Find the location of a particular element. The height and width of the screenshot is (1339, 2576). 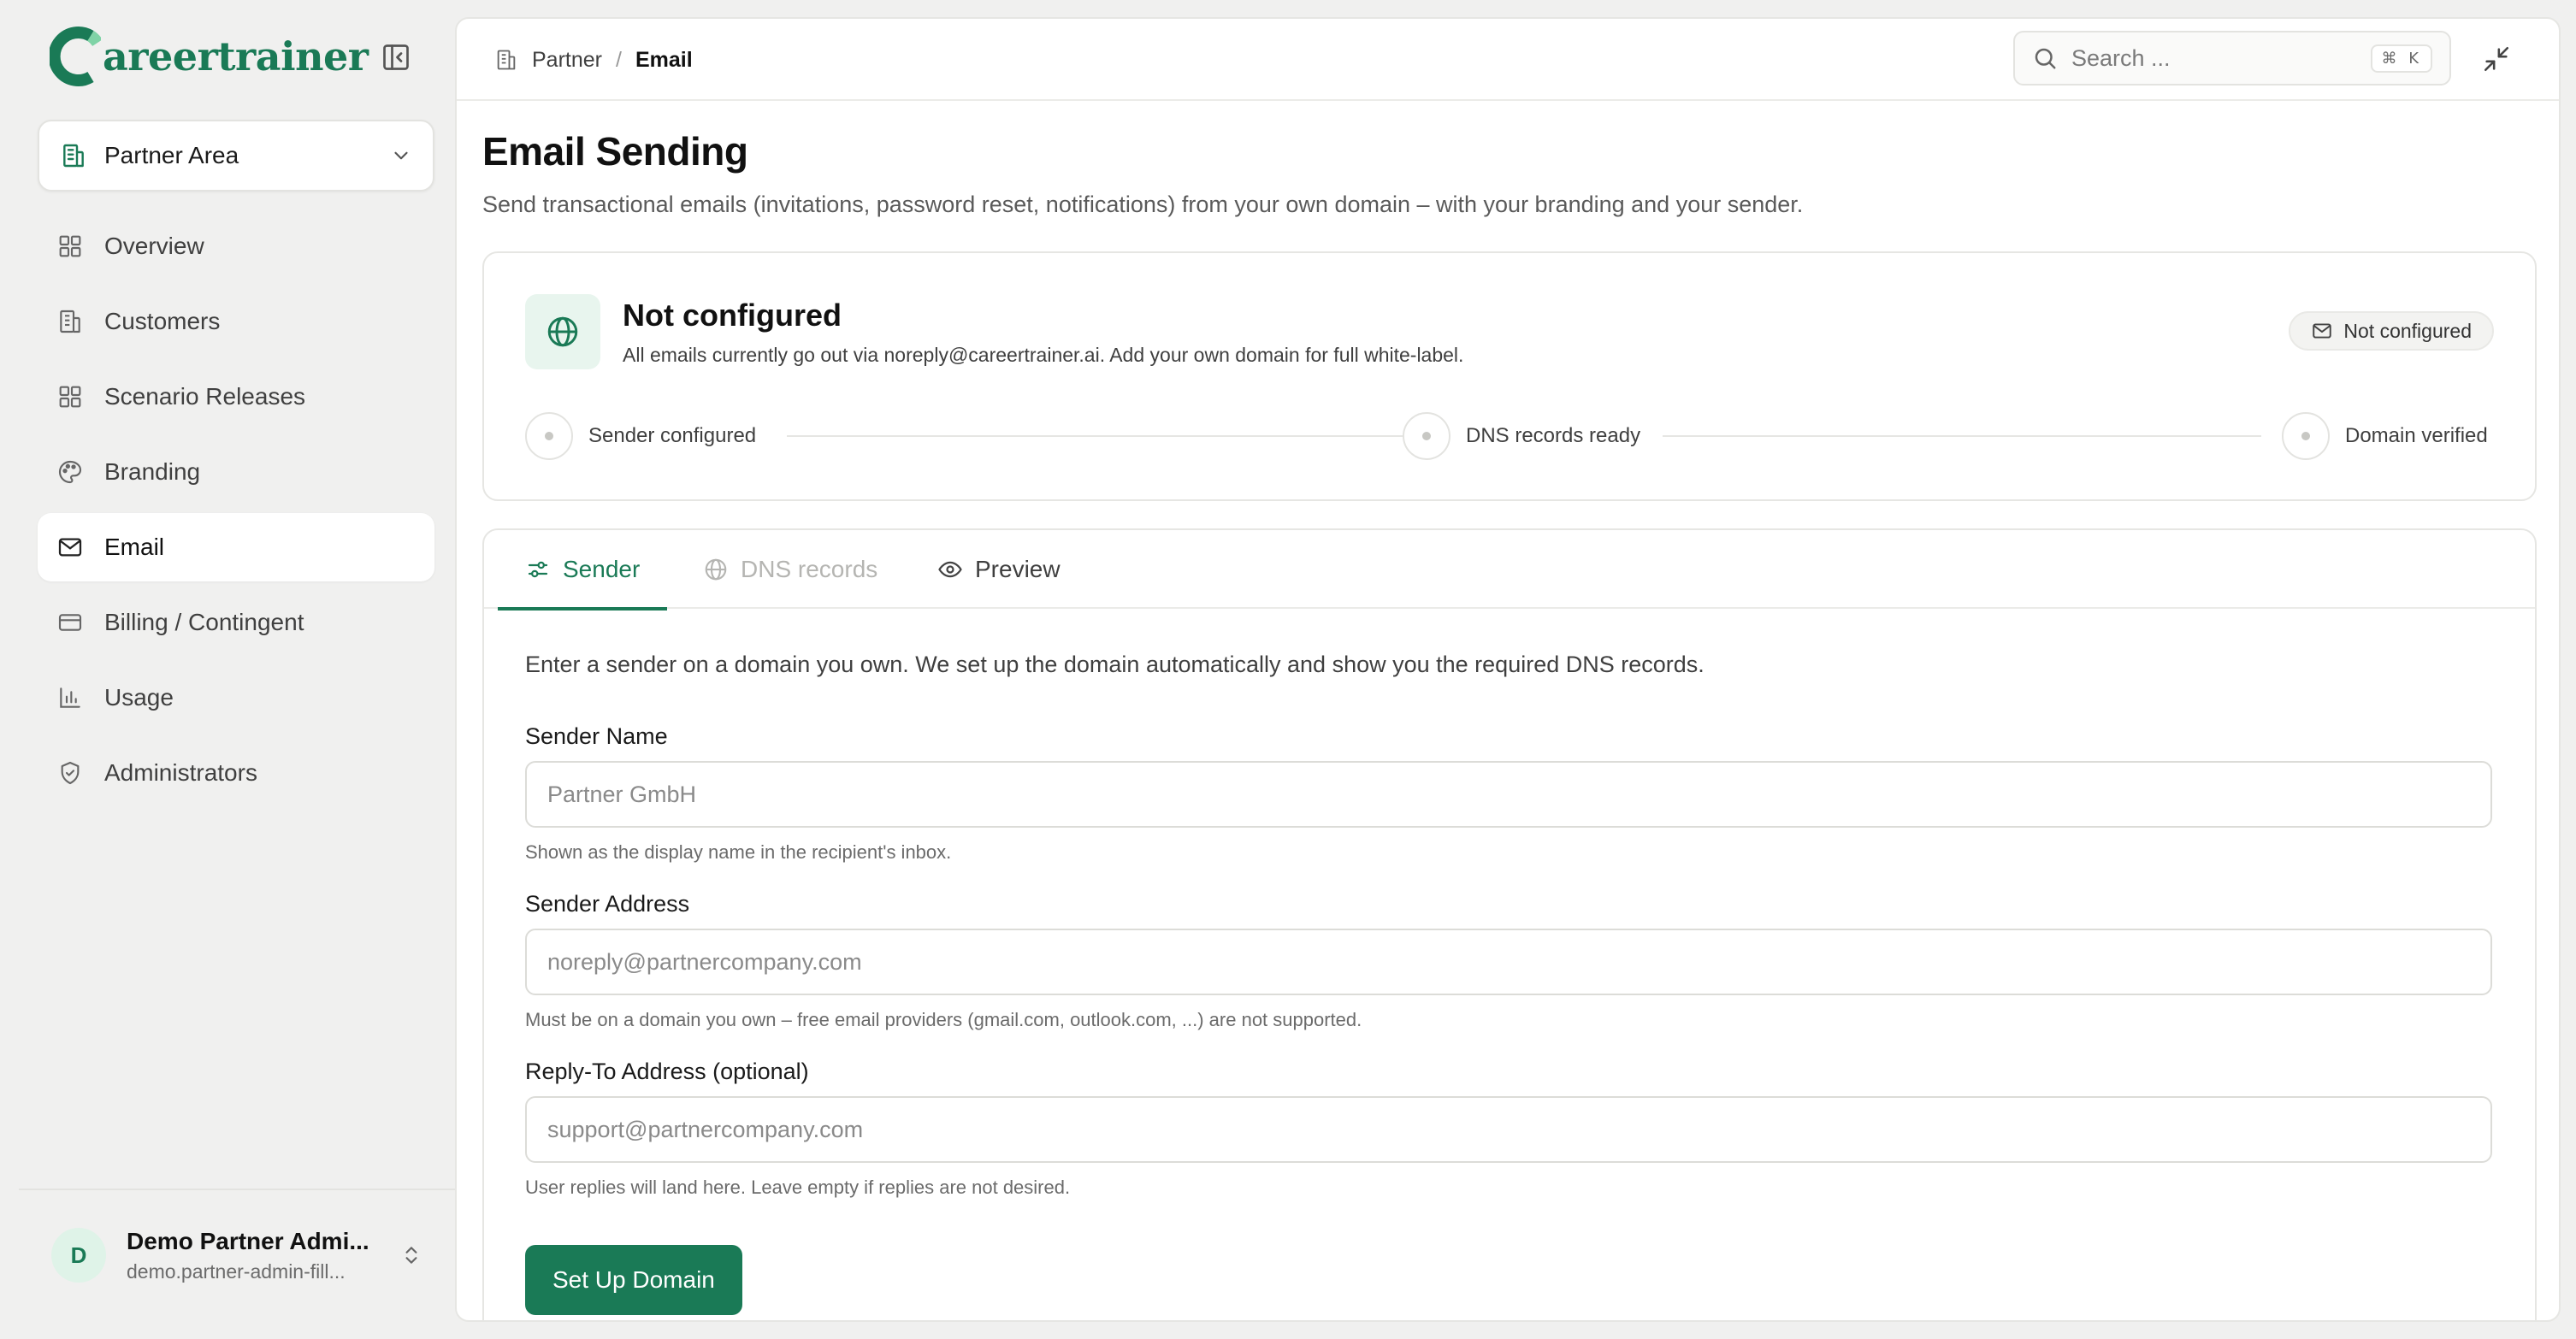

palette-icon is located at coordinates (70, 472).